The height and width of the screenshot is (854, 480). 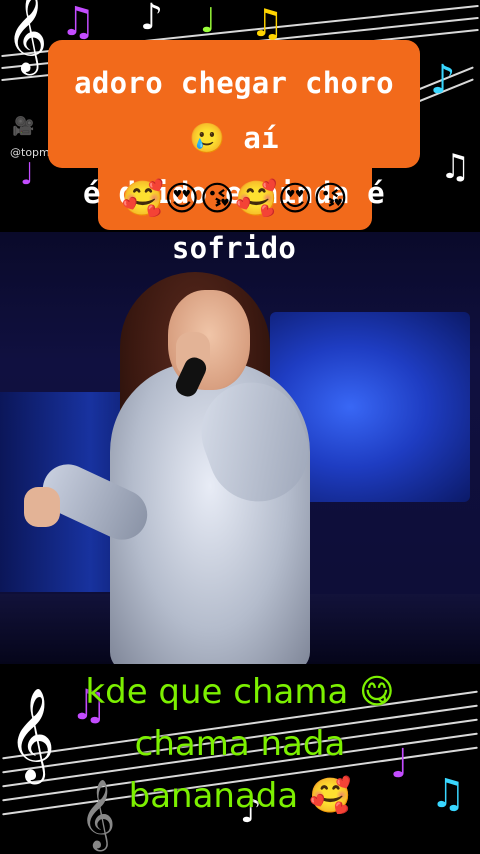 What do you see at coordinates (23, 126) in the screenshot?
I see `camera-icon: 🎥` at bounding box center [23, 126].